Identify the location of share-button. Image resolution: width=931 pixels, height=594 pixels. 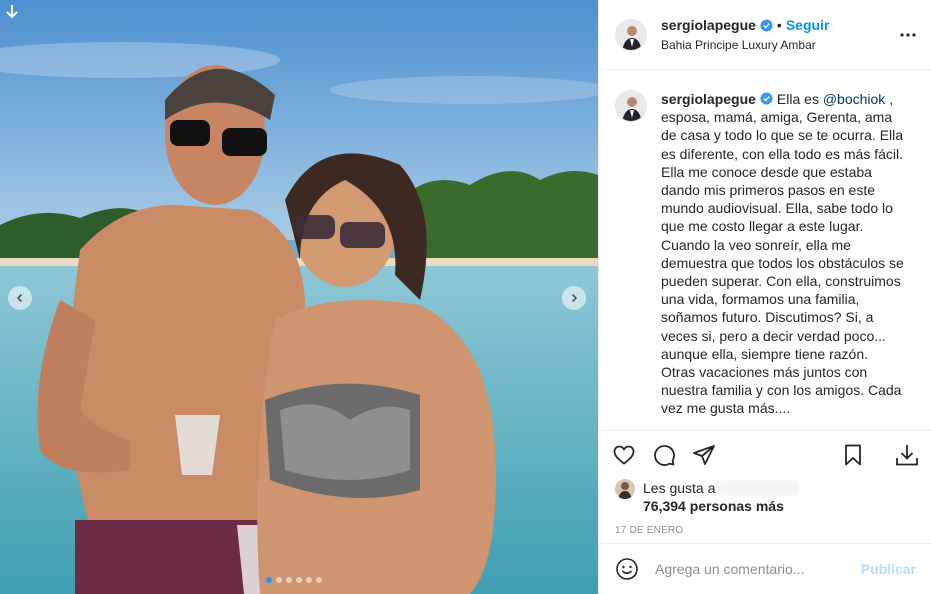
(704, 455).